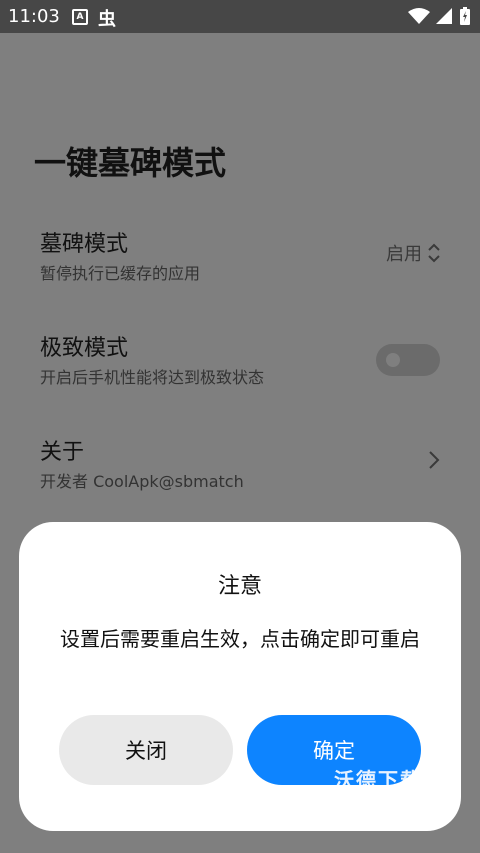 This screenshot has height=853, width=480. Describe the element at coordinates (239, 586) in the screenshot. I see `dialog-title: 注意` at that location.